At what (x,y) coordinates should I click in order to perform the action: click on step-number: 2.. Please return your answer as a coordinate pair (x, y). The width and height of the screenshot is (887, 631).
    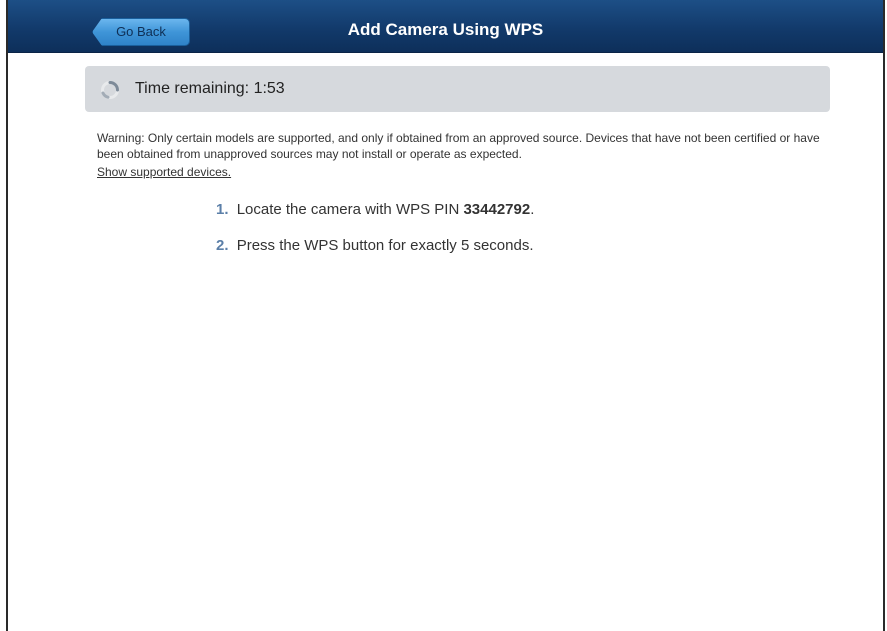
    Looking at the image, I should click on (222, 245).